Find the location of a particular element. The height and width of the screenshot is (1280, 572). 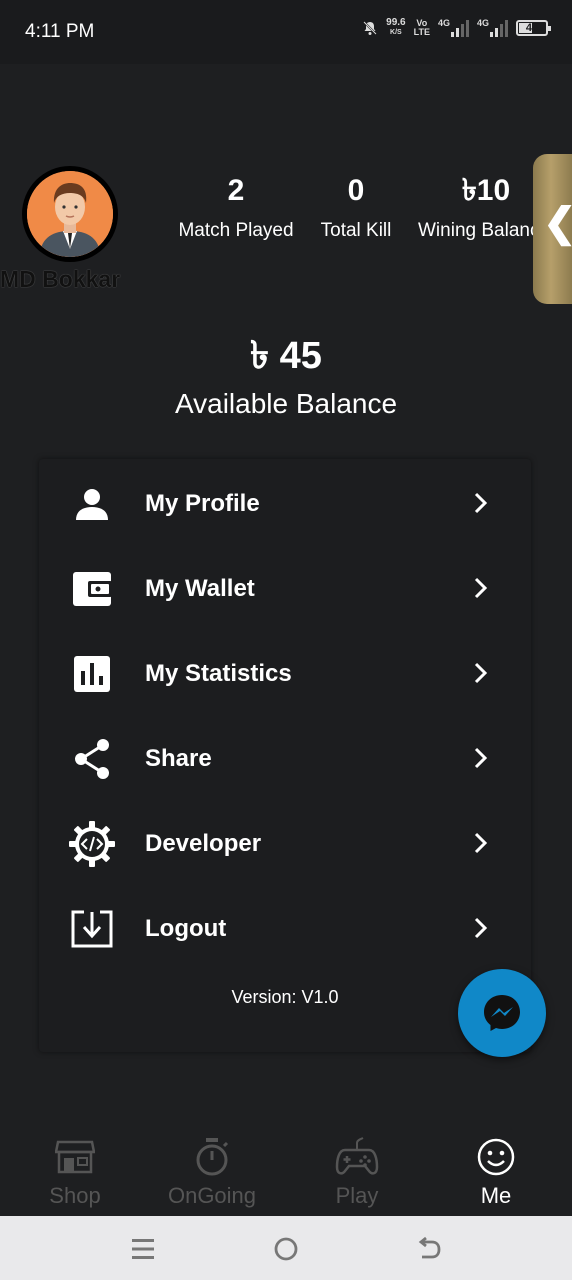

stat-match-played: 2 Match Played is located at coordinates (236, 207).